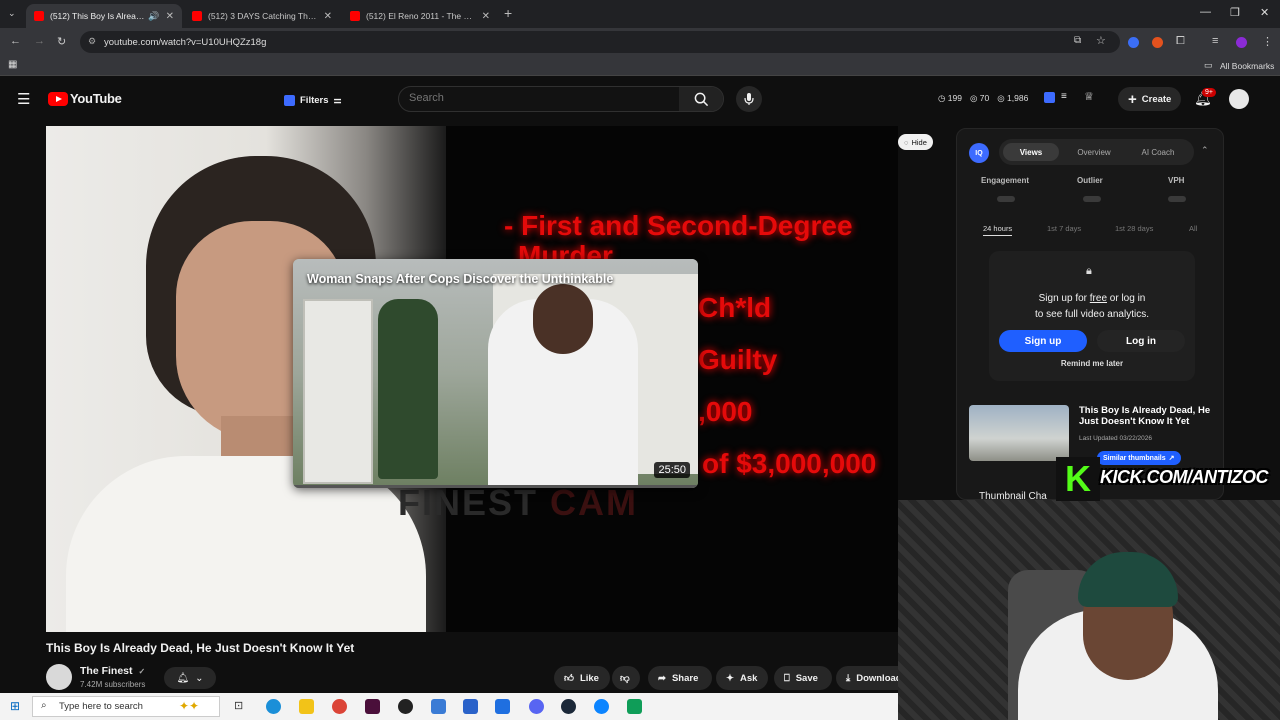  I want to click on sparkle-icon: ✦✦, so click(189, 706).